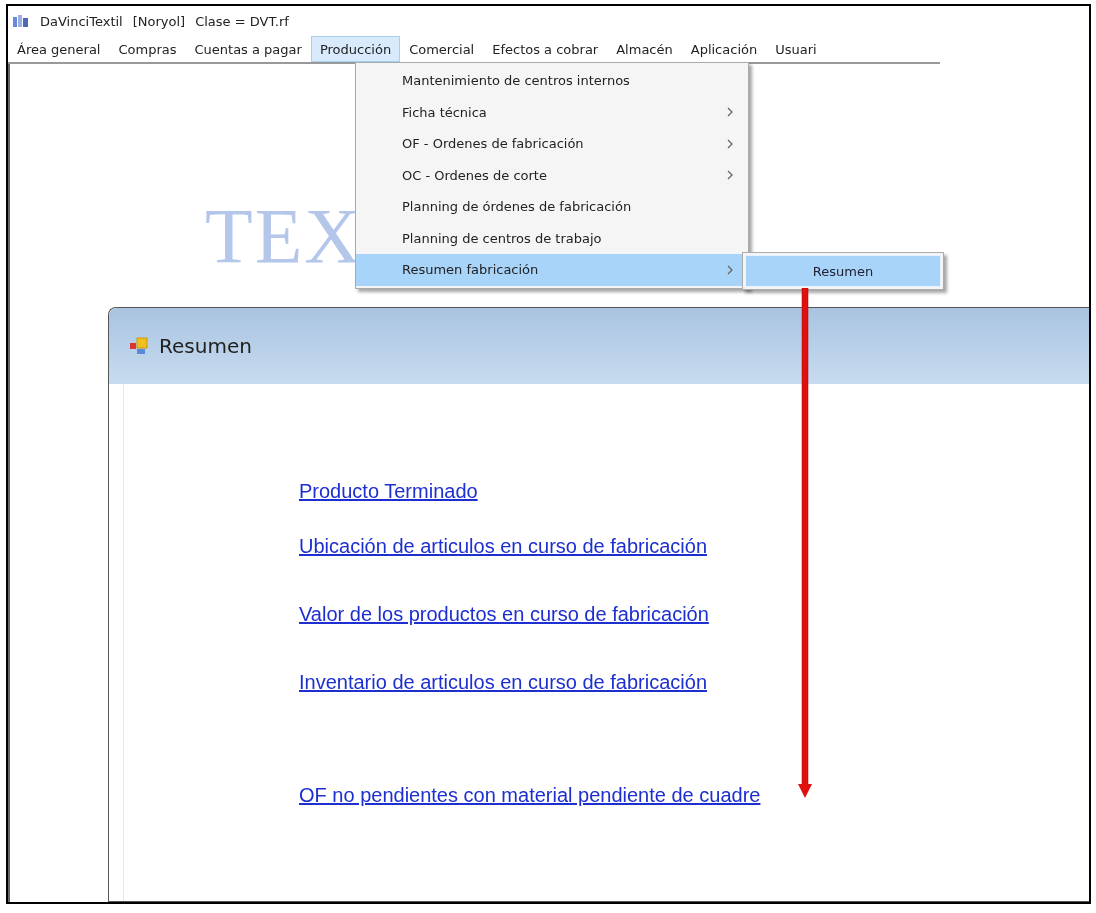 This screenshot has height=913, width=1096. I want to click on form-icon, so click(139, 346).